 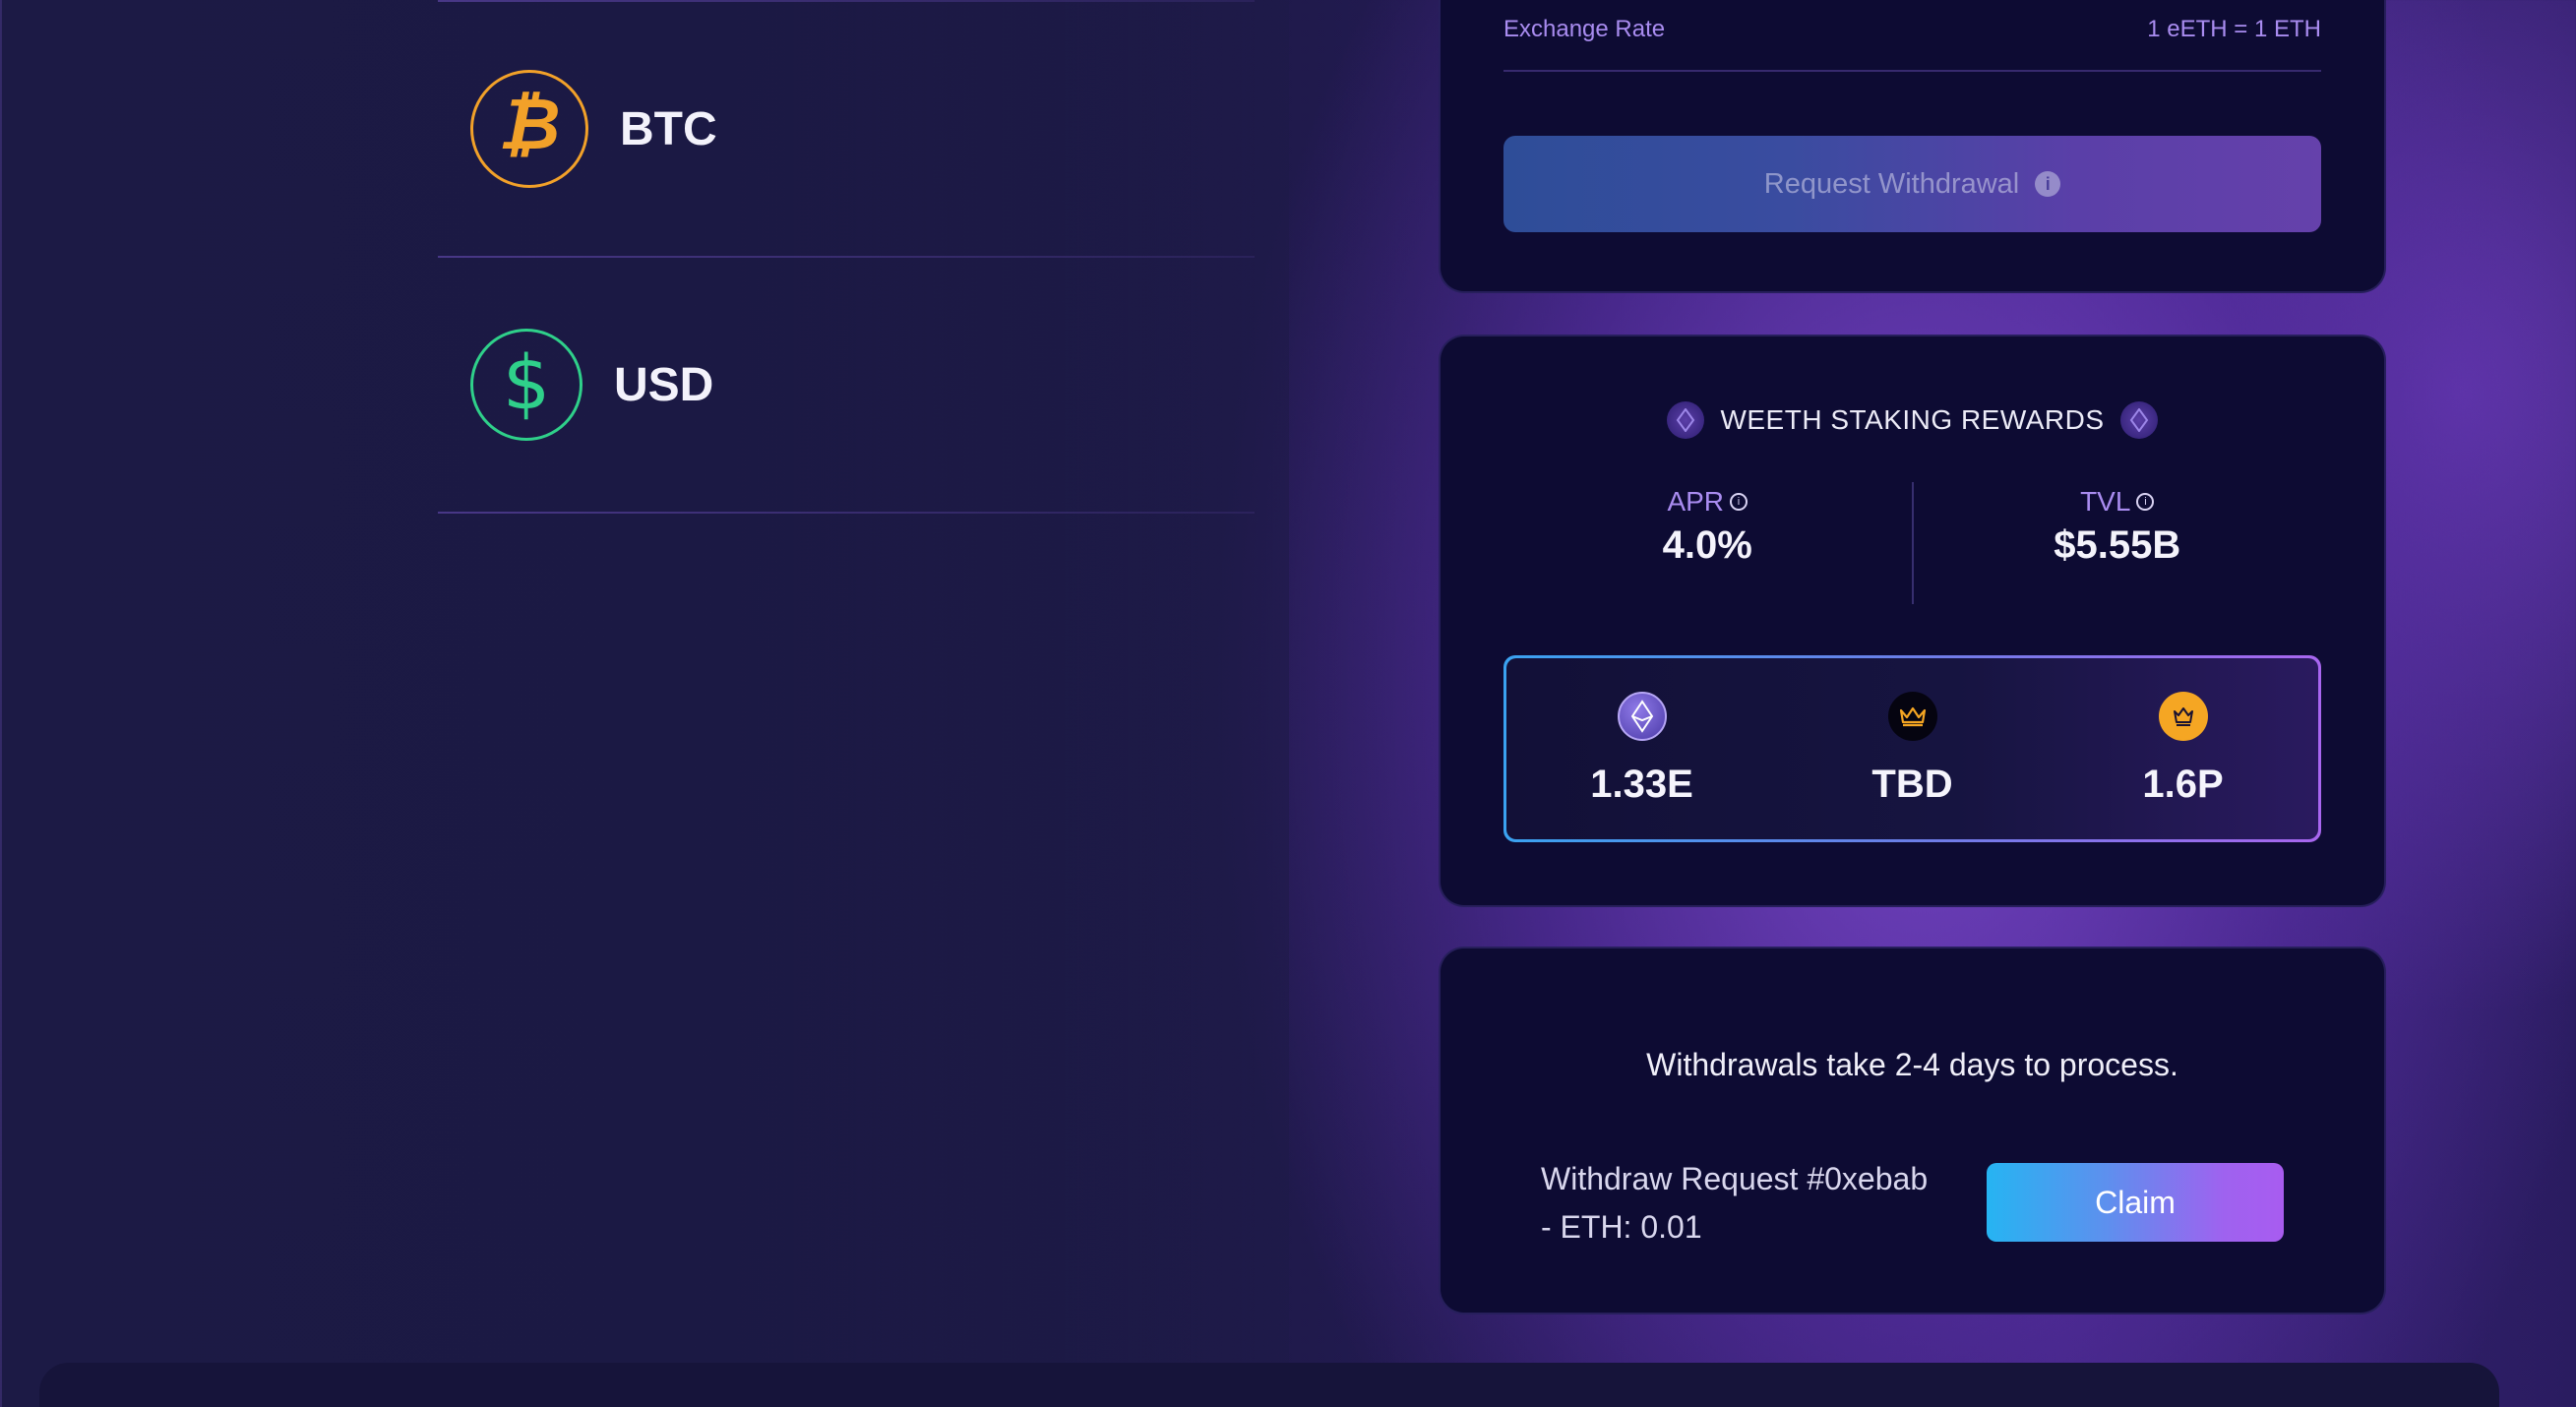 I want to click on bottom-panel-edge, so click(x=1269, y=1385).